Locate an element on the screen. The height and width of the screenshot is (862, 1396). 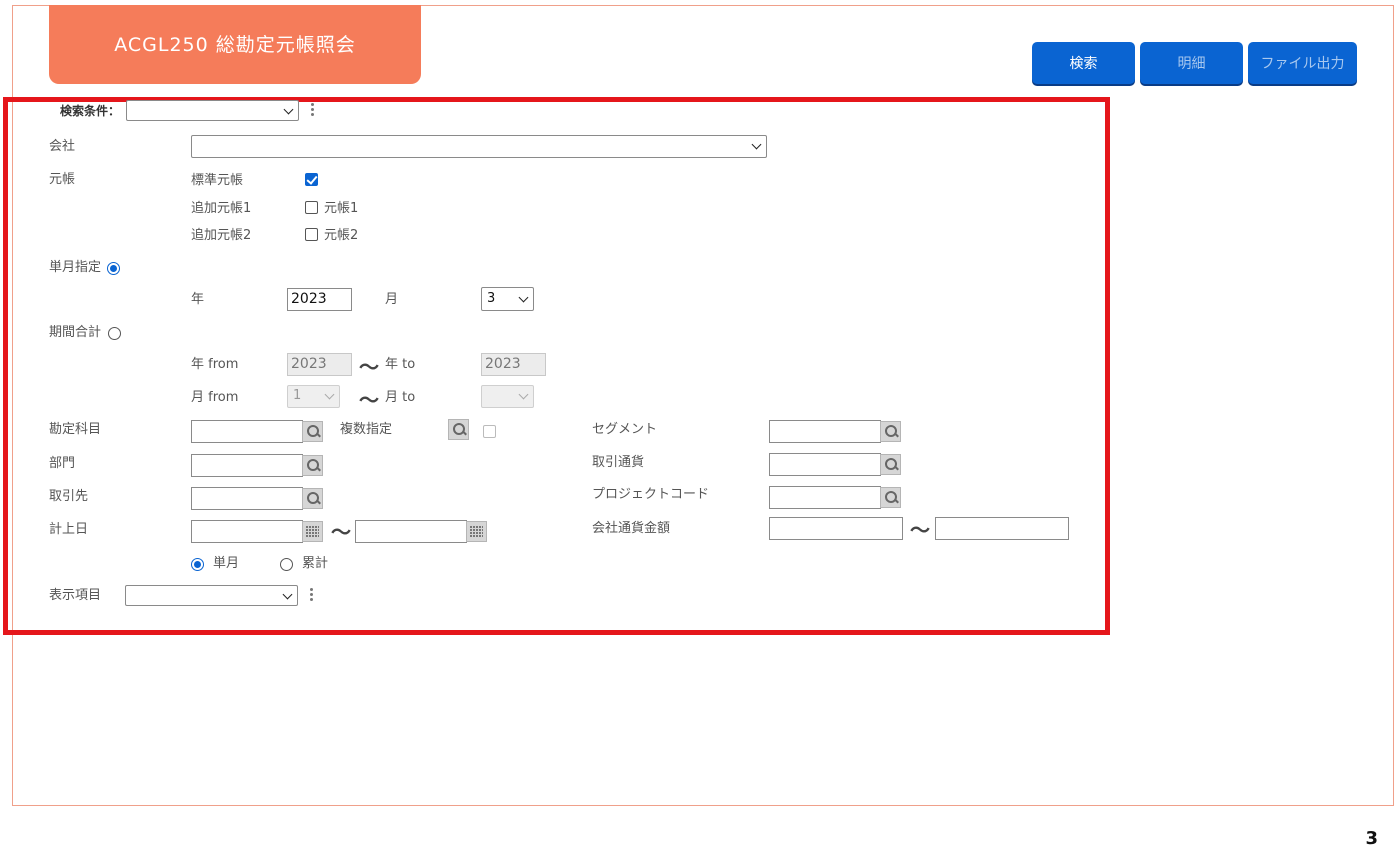
department-input is located at coordinates (247, 465).